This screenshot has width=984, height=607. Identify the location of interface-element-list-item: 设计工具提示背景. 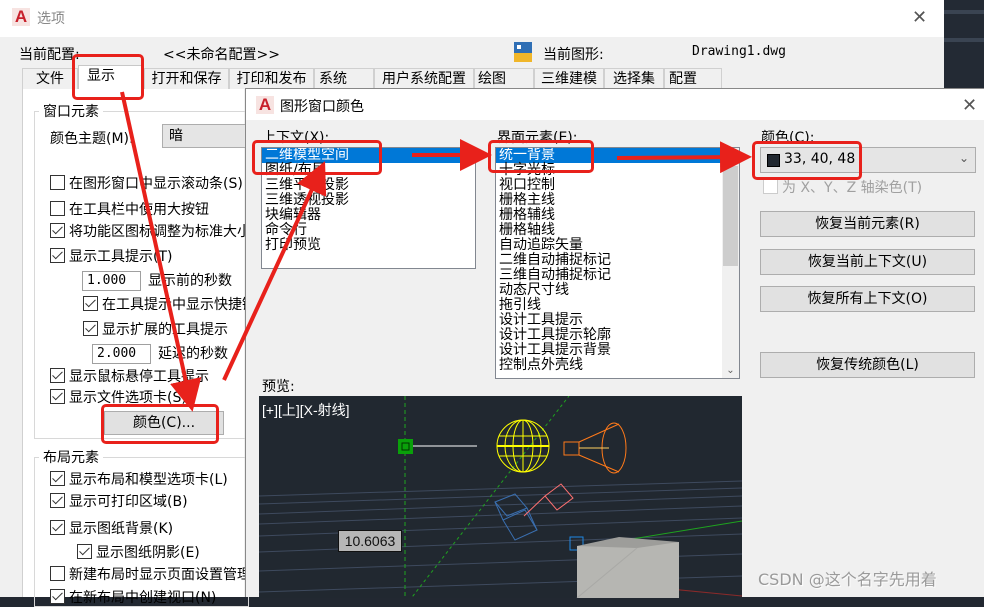
(609, 350).